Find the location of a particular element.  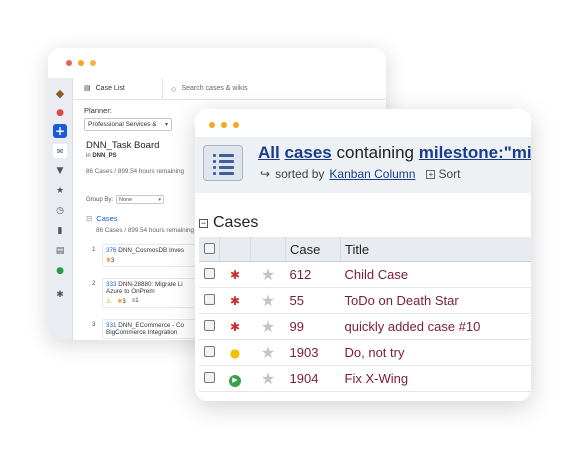

warning-icon: ⚠ is located at coordinates (109, 302).